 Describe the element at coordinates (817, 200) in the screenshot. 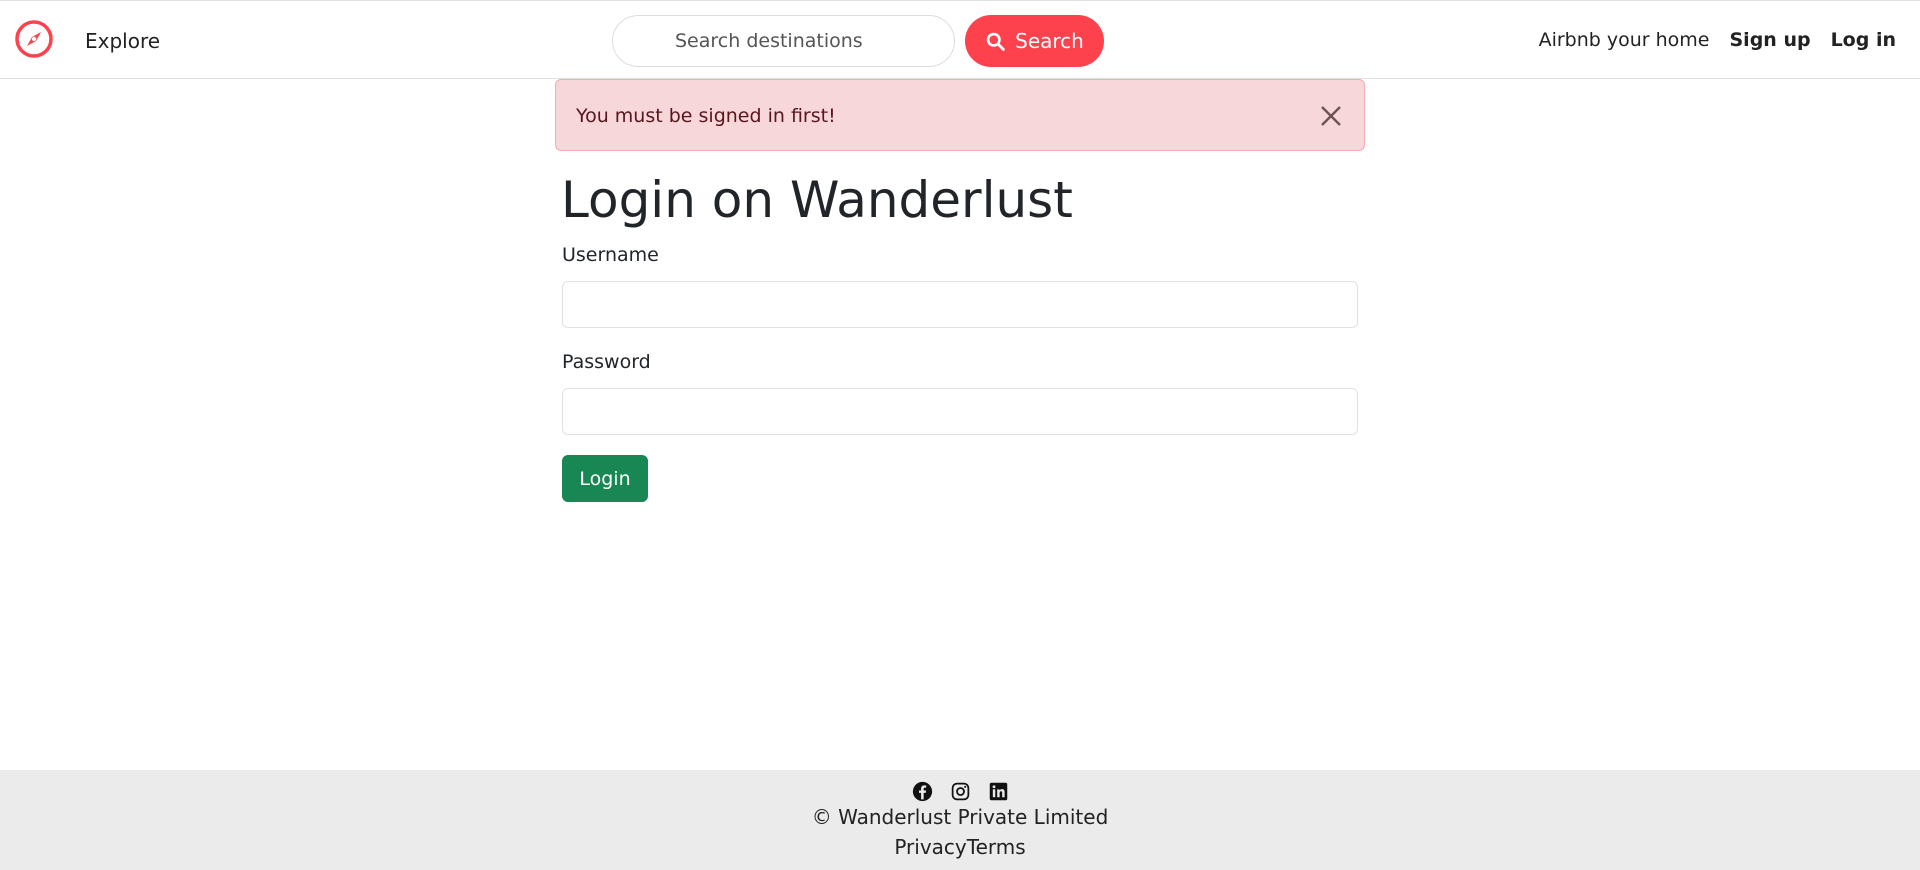

I see `page-title: Login on Wanderlust` at that location.